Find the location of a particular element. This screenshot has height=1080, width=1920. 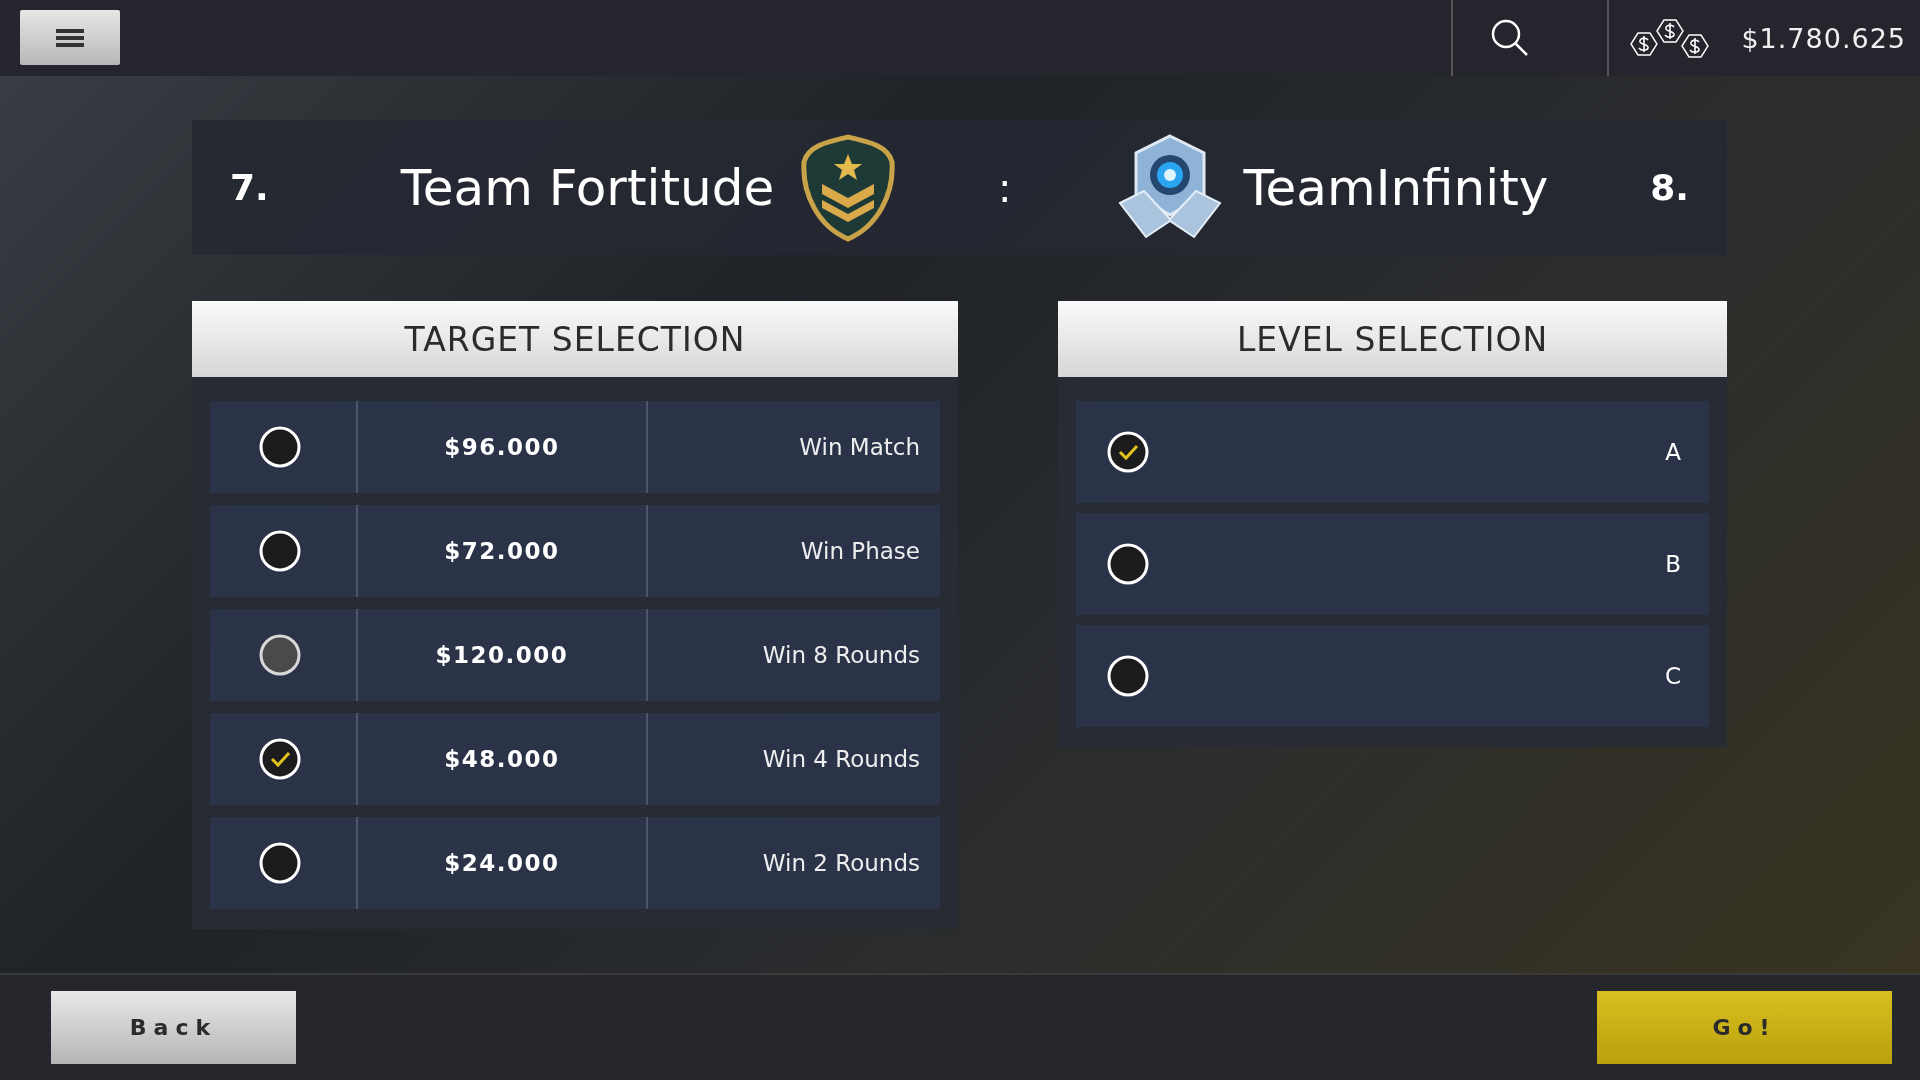

level-option: A is located at coordinates (1392, 452).